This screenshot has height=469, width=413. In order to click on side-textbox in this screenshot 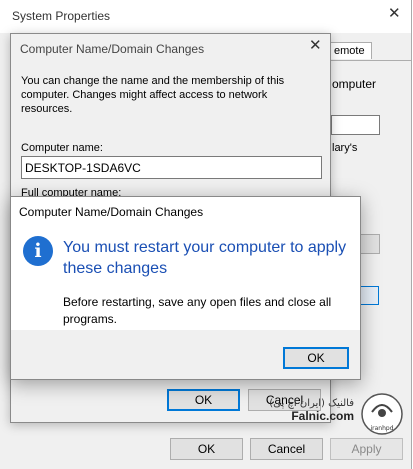, I will do `click(355, 125)`.